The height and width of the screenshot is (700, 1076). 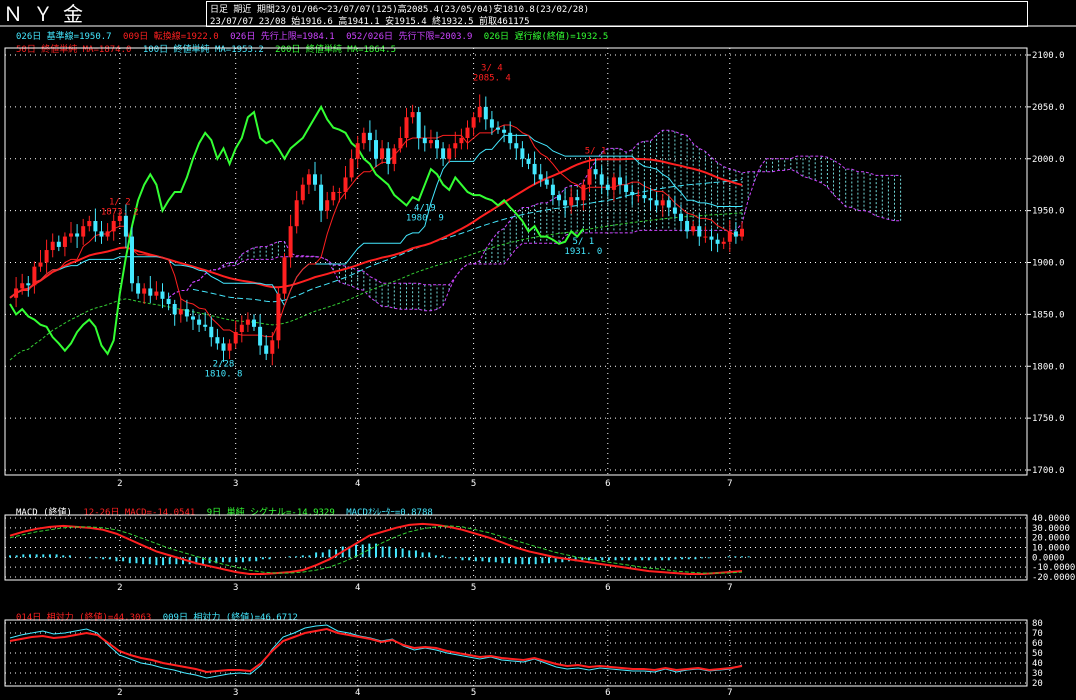 I want to click on y-tick-label-rsi: 30, so click(x=1037, y=674).